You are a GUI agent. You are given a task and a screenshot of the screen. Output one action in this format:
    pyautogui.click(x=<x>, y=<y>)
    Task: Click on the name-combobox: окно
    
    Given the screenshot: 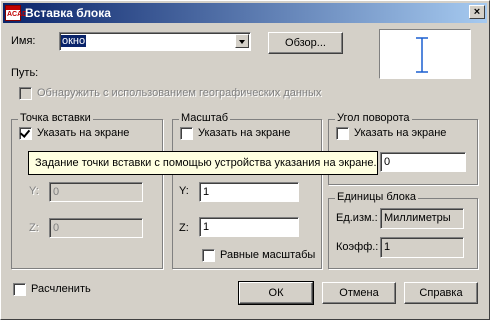 What is the action you would take?
    pyautogui.click(x=155, y=41)
    